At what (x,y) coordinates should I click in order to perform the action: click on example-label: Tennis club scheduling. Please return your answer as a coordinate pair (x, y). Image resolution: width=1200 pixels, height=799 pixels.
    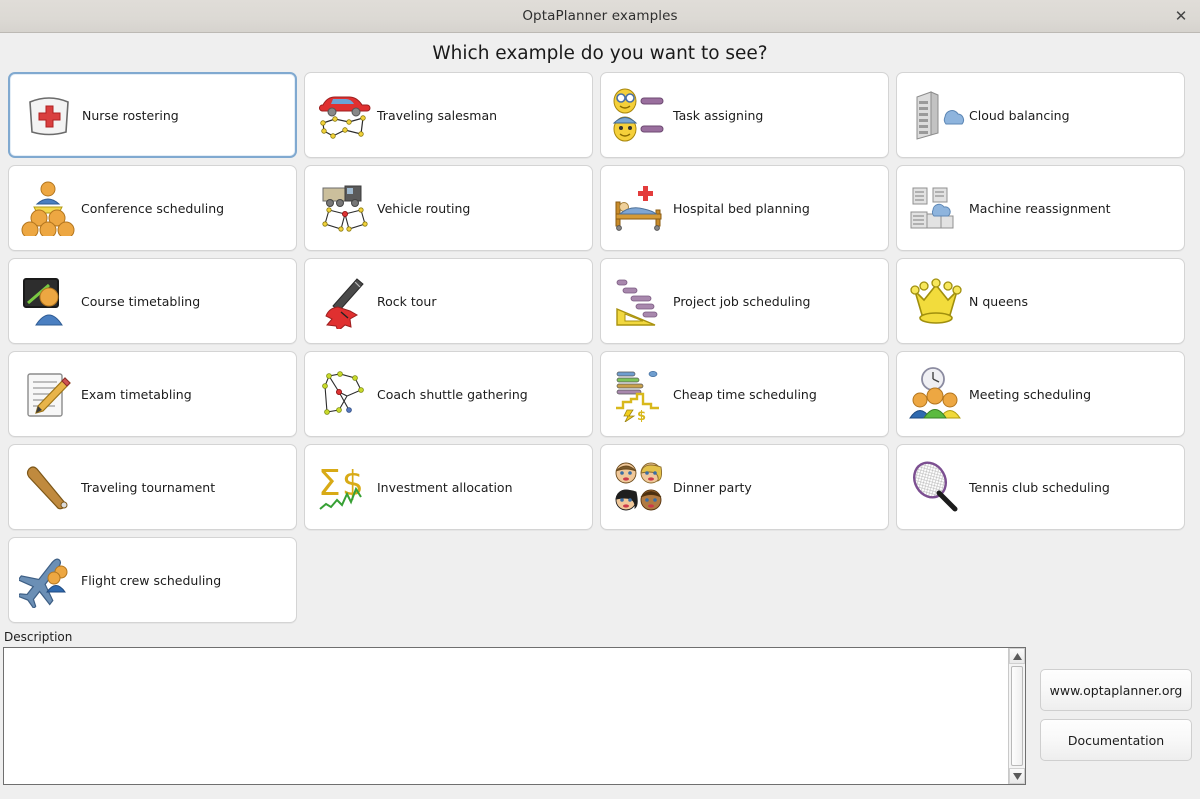
    Looking at the image, I should click on (1039, 487).